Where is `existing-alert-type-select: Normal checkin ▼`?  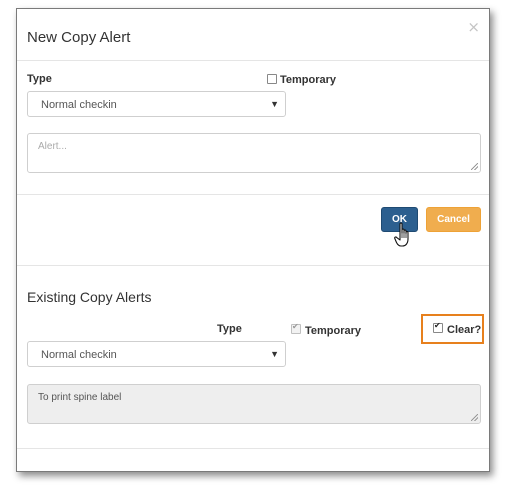 existing-alert-type-select: Normal checkin ▼ is located at coordinates (156, 354).